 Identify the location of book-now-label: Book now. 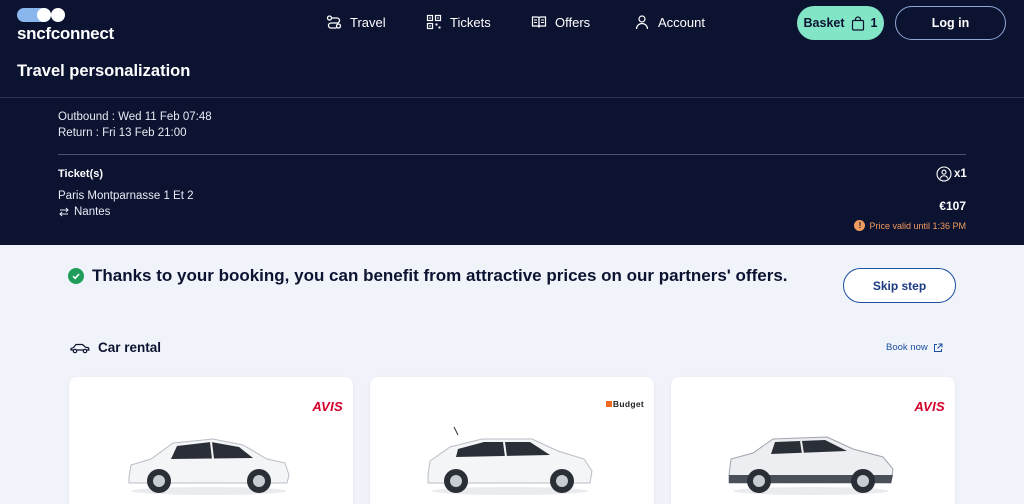
(907, 347).